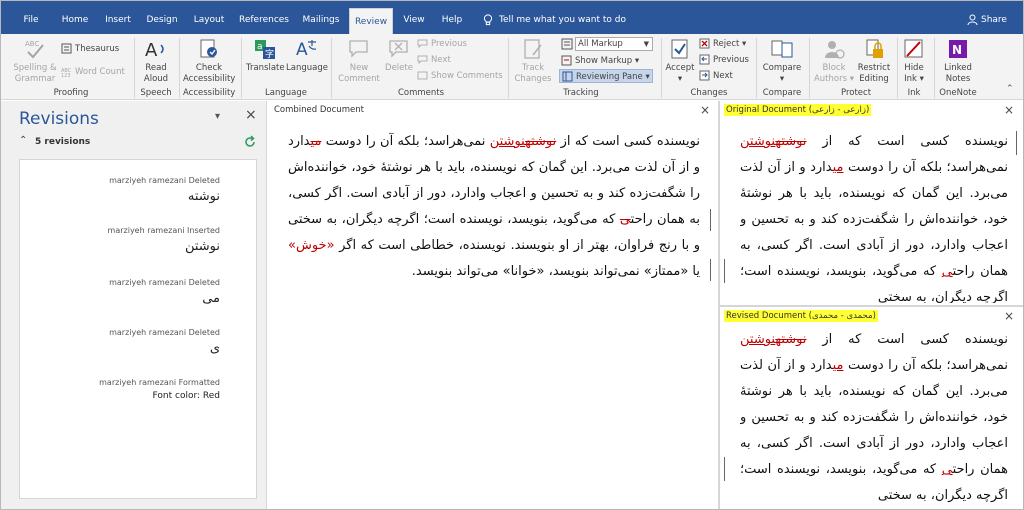  What do you see at coordinates (994, 20) in the screenshot?
I see `share-label: Share` at bounding box center [994, 20].